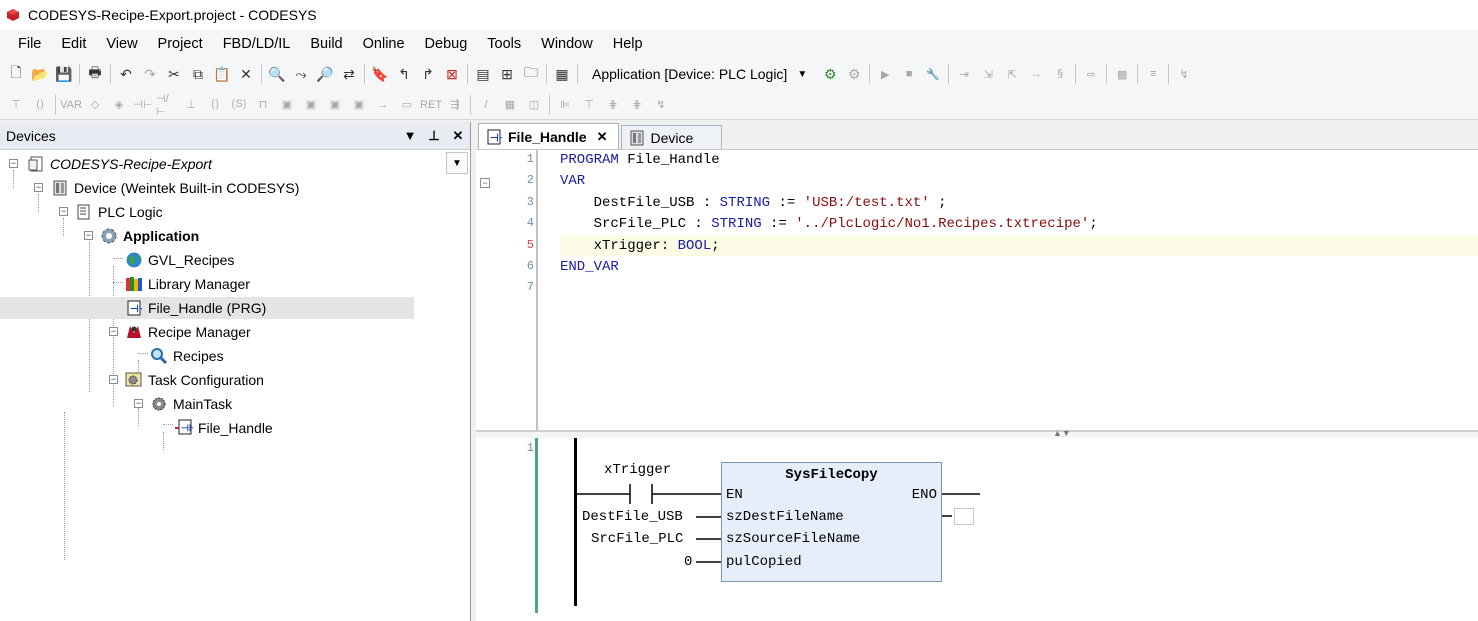 The image size is (1478, 621). Describe the element at coordinates (548, 136) in the screenshot. I see `tab-file-handle: ⊣⊢ File_Handle ✕` at that location.